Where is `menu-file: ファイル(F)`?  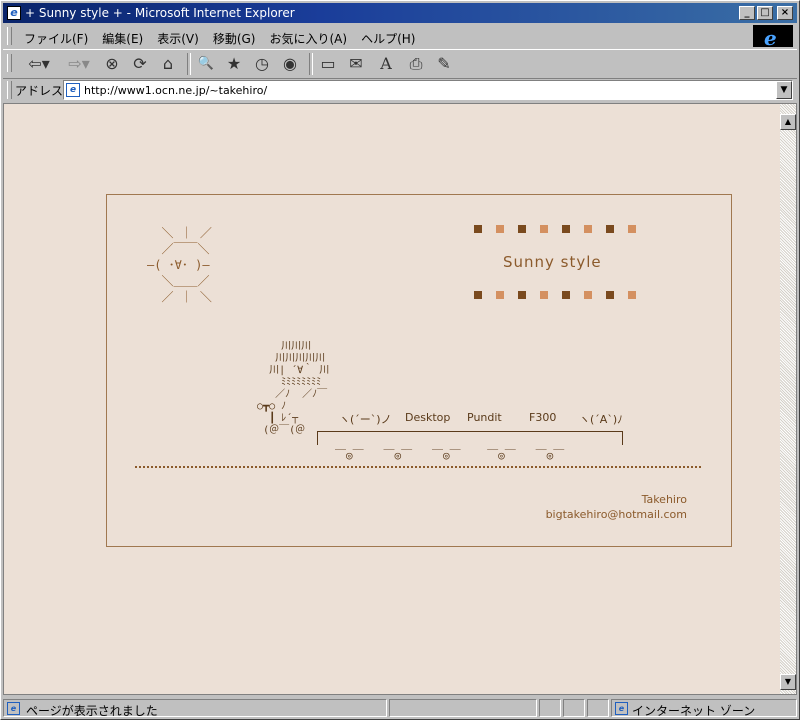 menu-file: ファイル(F) is located at coordinates (56, 38).